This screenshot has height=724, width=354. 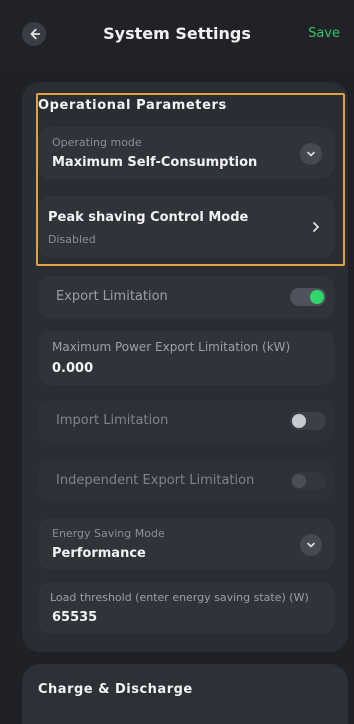 What do you see at coordinates (186, 421) in the screenshot?
I see `import-limitation-row: Import Limitation` at bounding box center [186, 421].